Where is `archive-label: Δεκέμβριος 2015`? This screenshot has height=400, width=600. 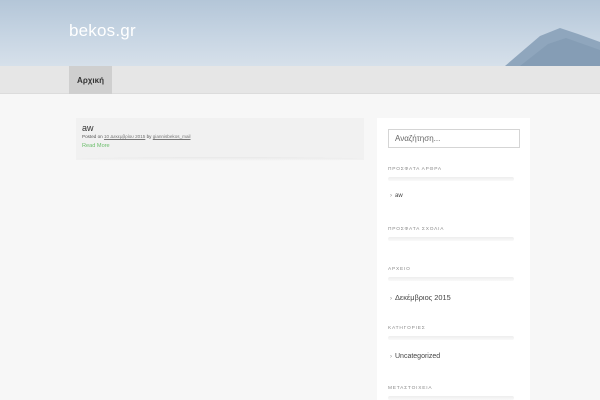 archive-label: Δεκέμβριος 2015 is located at coordinates (423, 297).